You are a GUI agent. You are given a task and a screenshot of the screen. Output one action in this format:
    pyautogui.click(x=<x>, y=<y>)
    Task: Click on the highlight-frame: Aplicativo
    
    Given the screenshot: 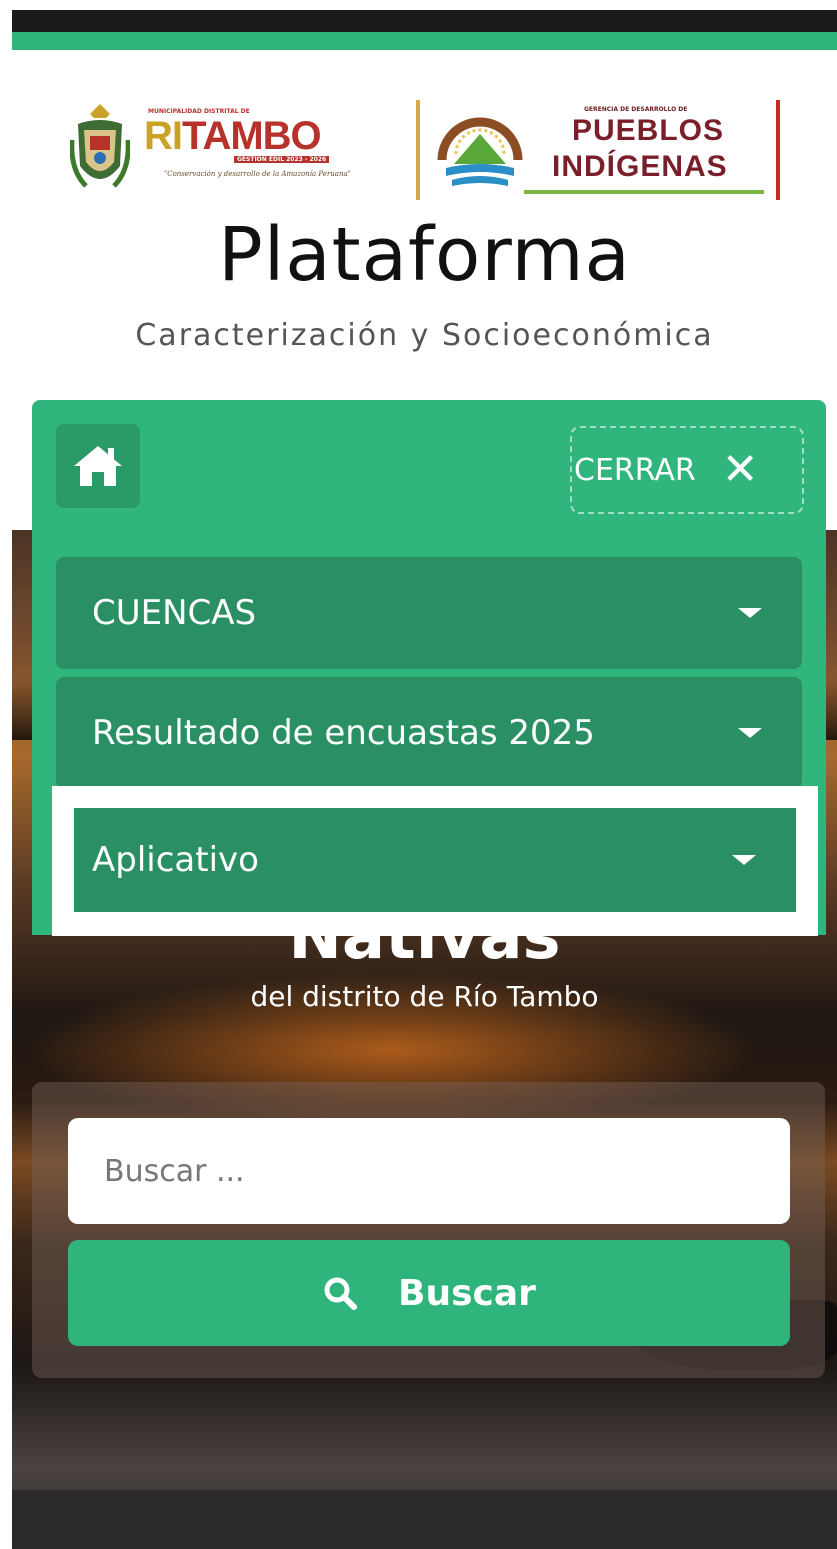 What is the action you would take?
    pyautogui.click(x=435, y=861)
    